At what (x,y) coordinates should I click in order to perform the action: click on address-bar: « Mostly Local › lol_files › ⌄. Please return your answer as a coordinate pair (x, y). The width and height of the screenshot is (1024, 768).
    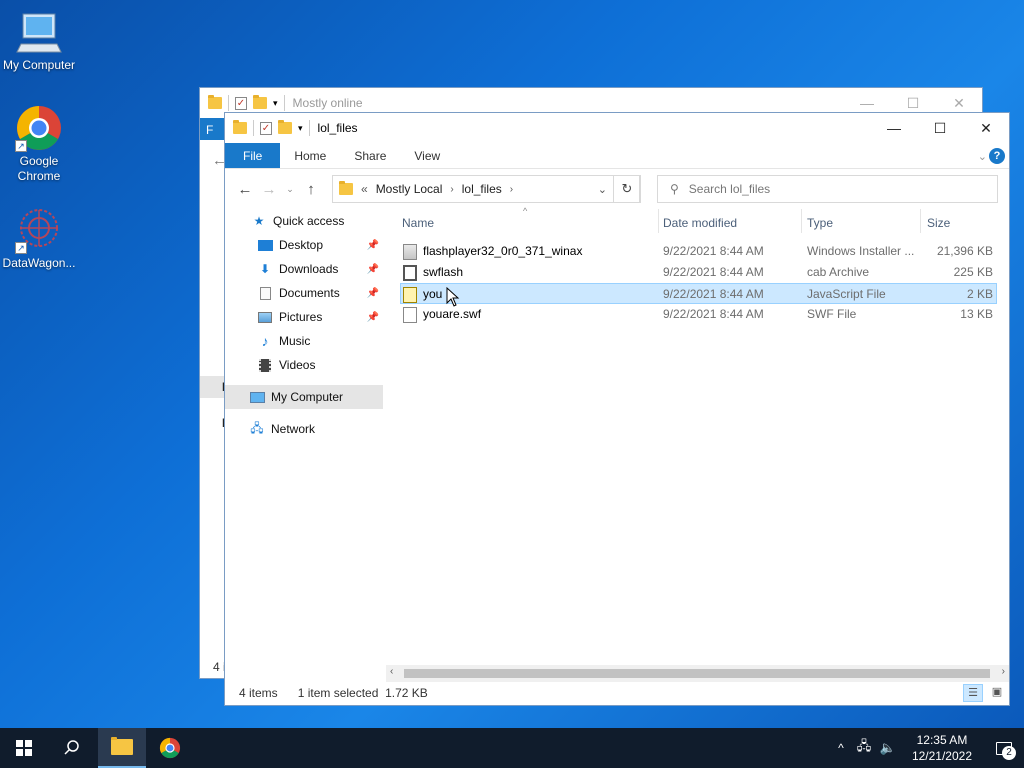
    Looking at the image, I should click on (486, 189).